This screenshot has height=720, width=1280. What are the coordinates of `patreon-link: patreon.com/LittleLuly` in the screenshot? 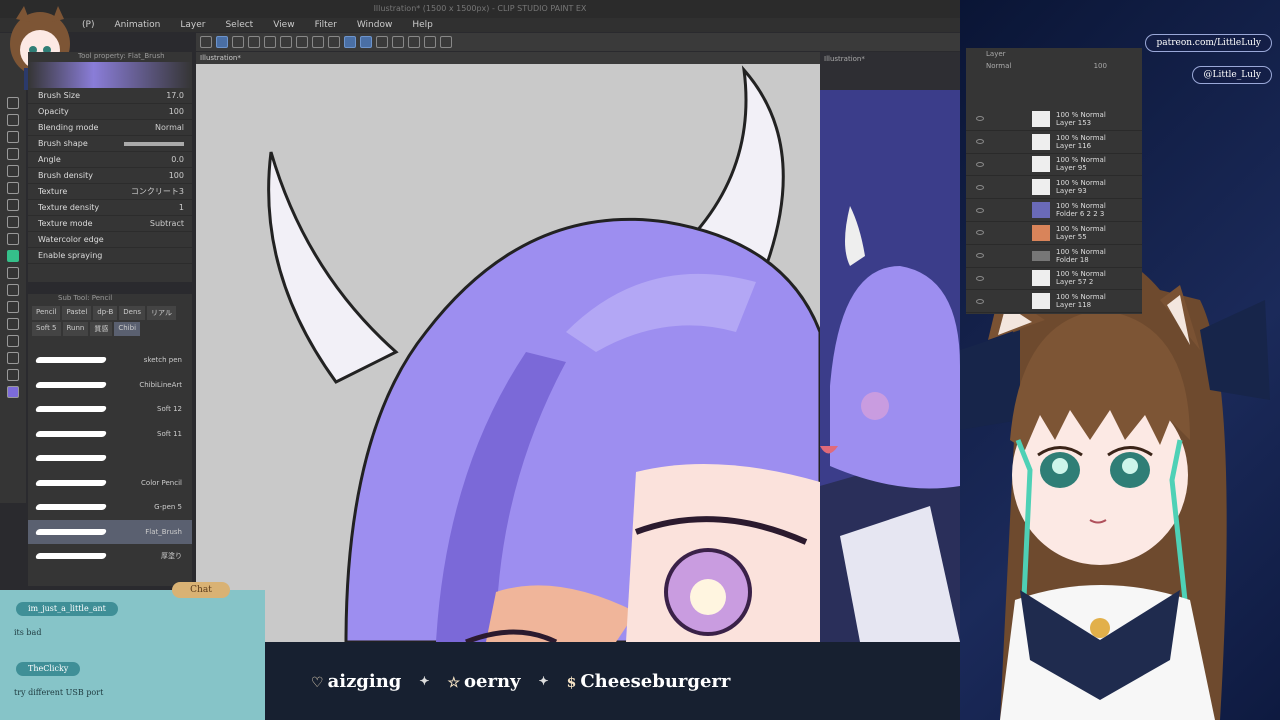 It's located at (1208, 43).